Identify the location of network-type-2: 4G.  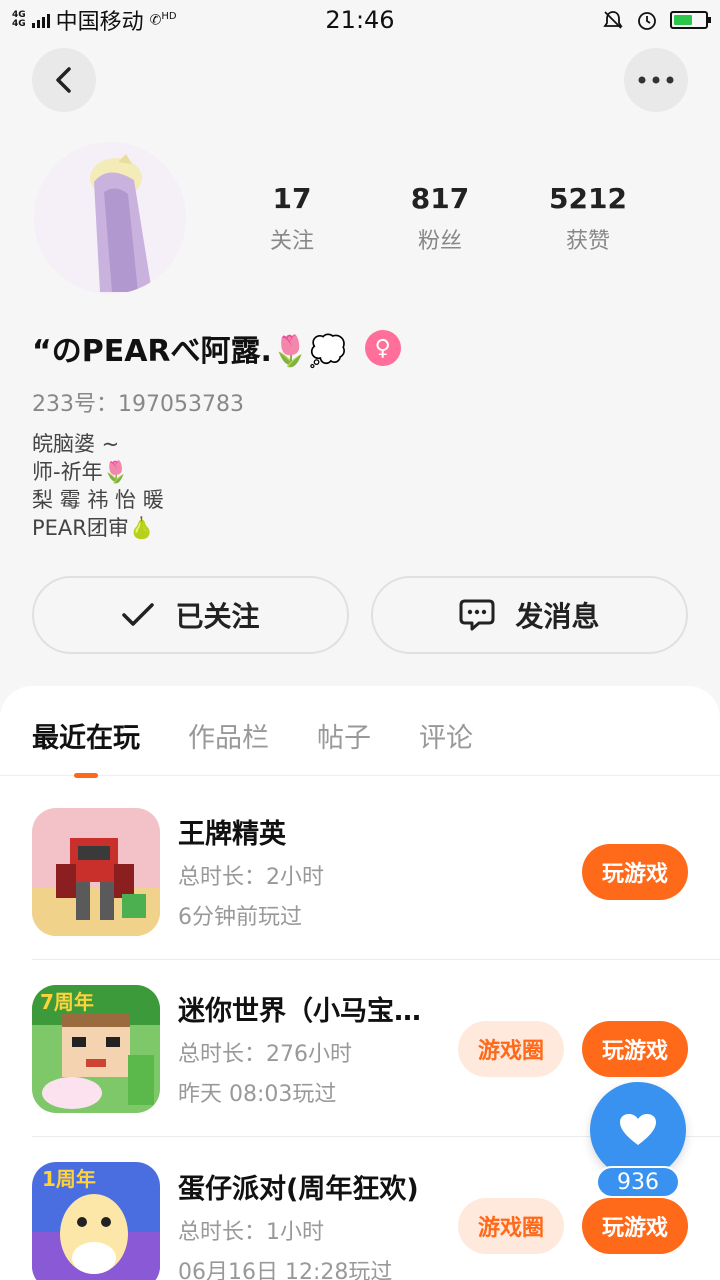
(19, 24).